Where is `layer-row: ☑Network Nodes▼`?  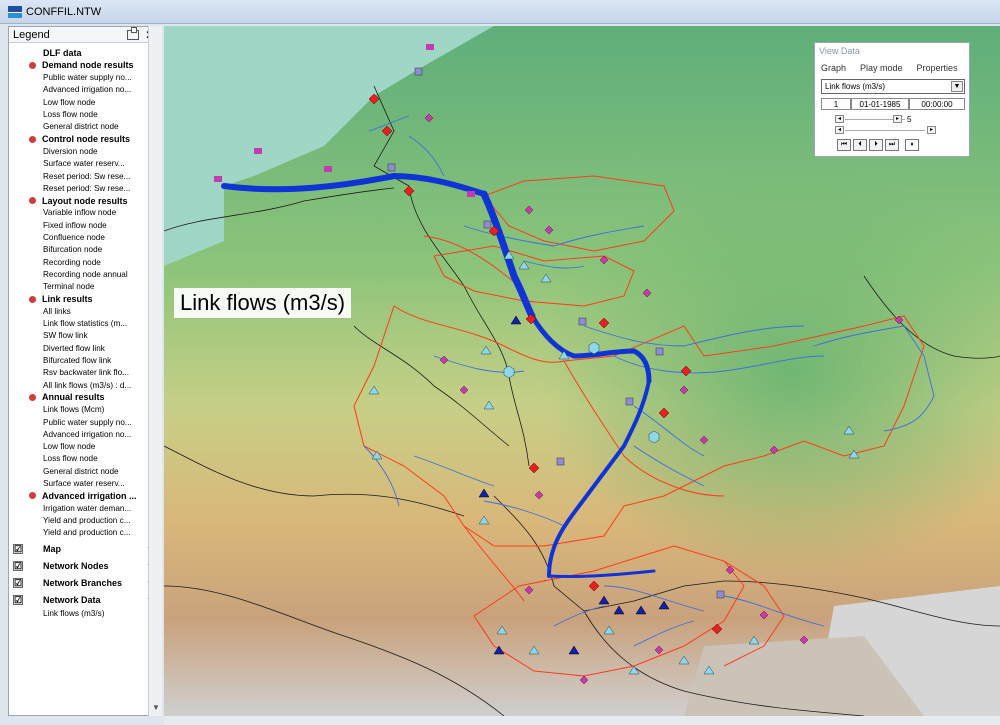
layer-row: ☑Network Nodes▼ is located at coordinates (84, 566).